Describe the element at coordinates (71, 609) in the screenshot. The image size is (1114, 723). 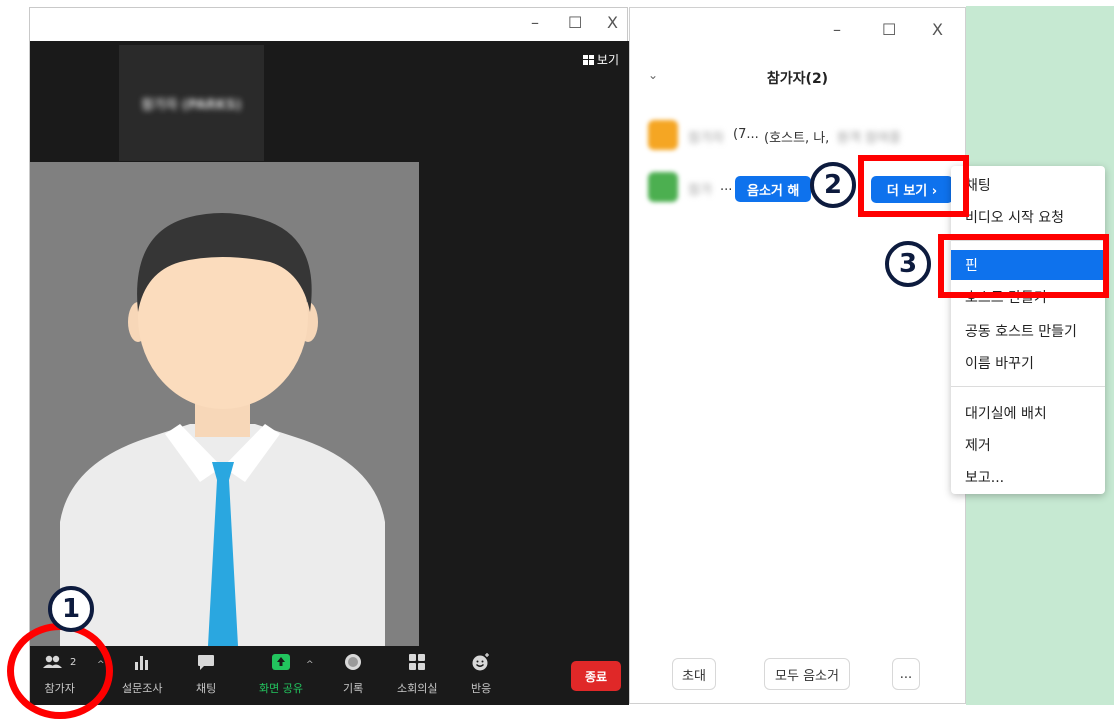
I see `step1-badge: 1` at that location.